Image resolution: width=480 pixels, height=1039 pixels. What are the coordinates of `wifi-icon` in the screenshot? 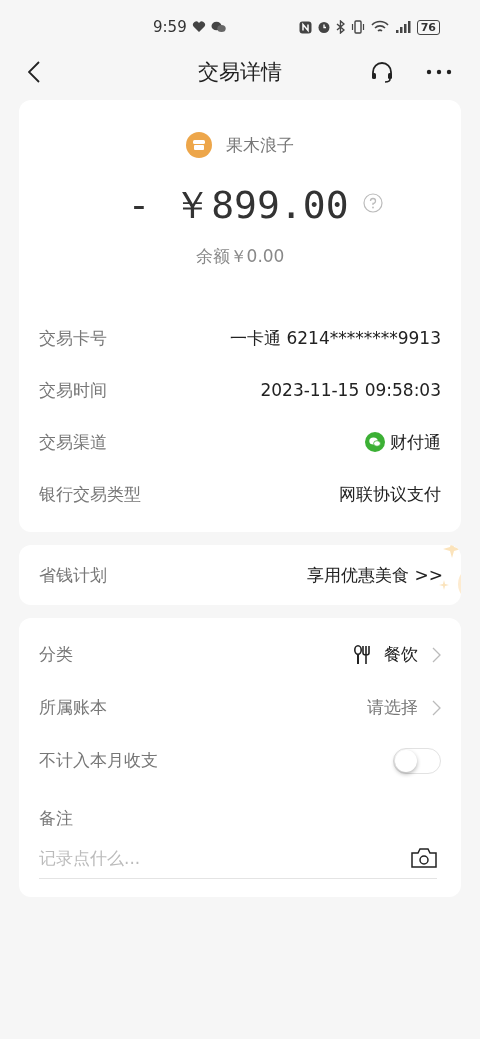 It's located at (379, 27).